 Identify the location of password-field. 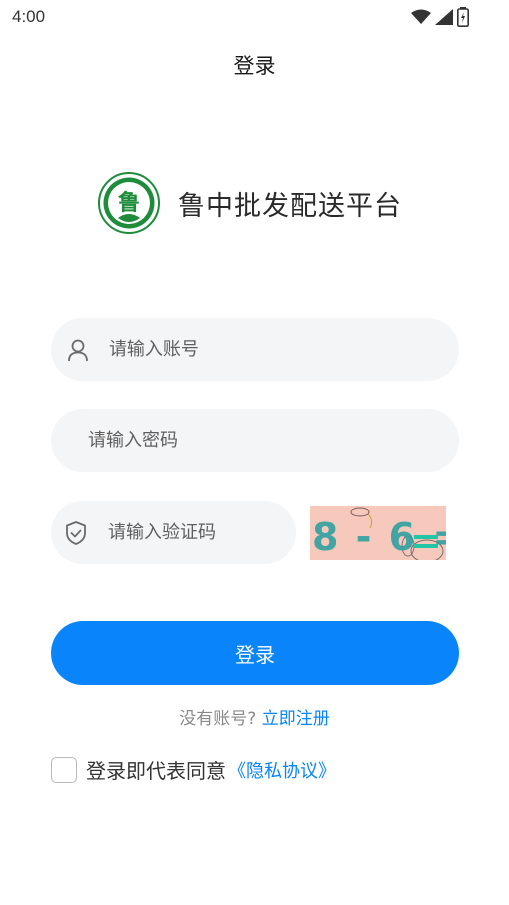
(255, 440).